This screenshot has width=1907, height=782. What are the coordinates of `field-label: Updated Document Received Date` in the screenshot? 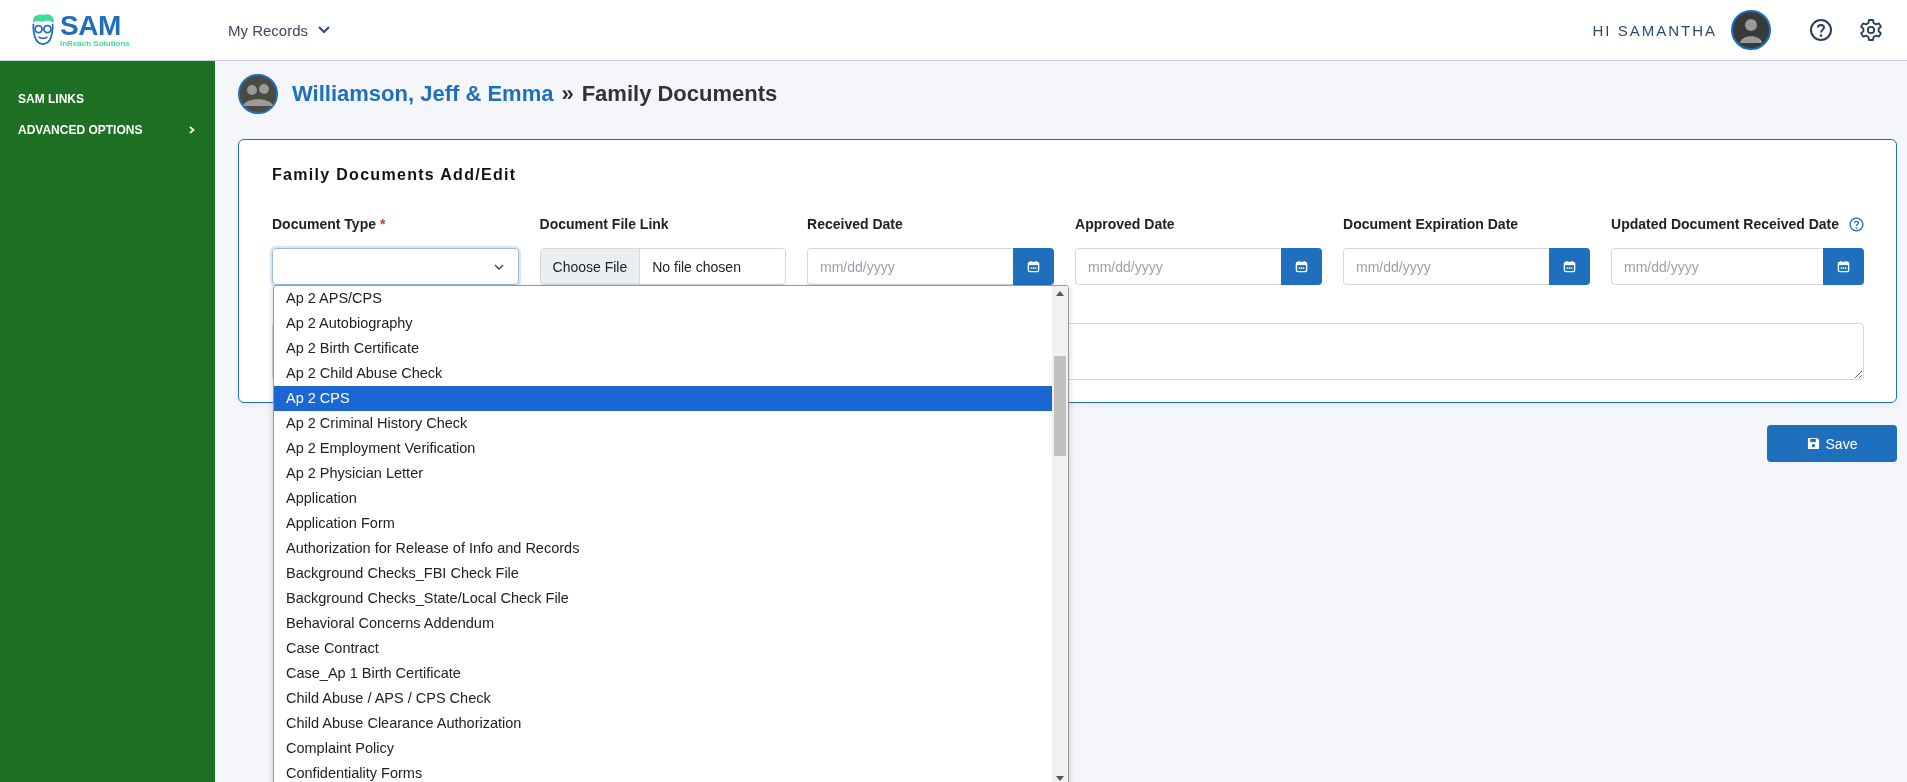 It's located at (1725, 224).